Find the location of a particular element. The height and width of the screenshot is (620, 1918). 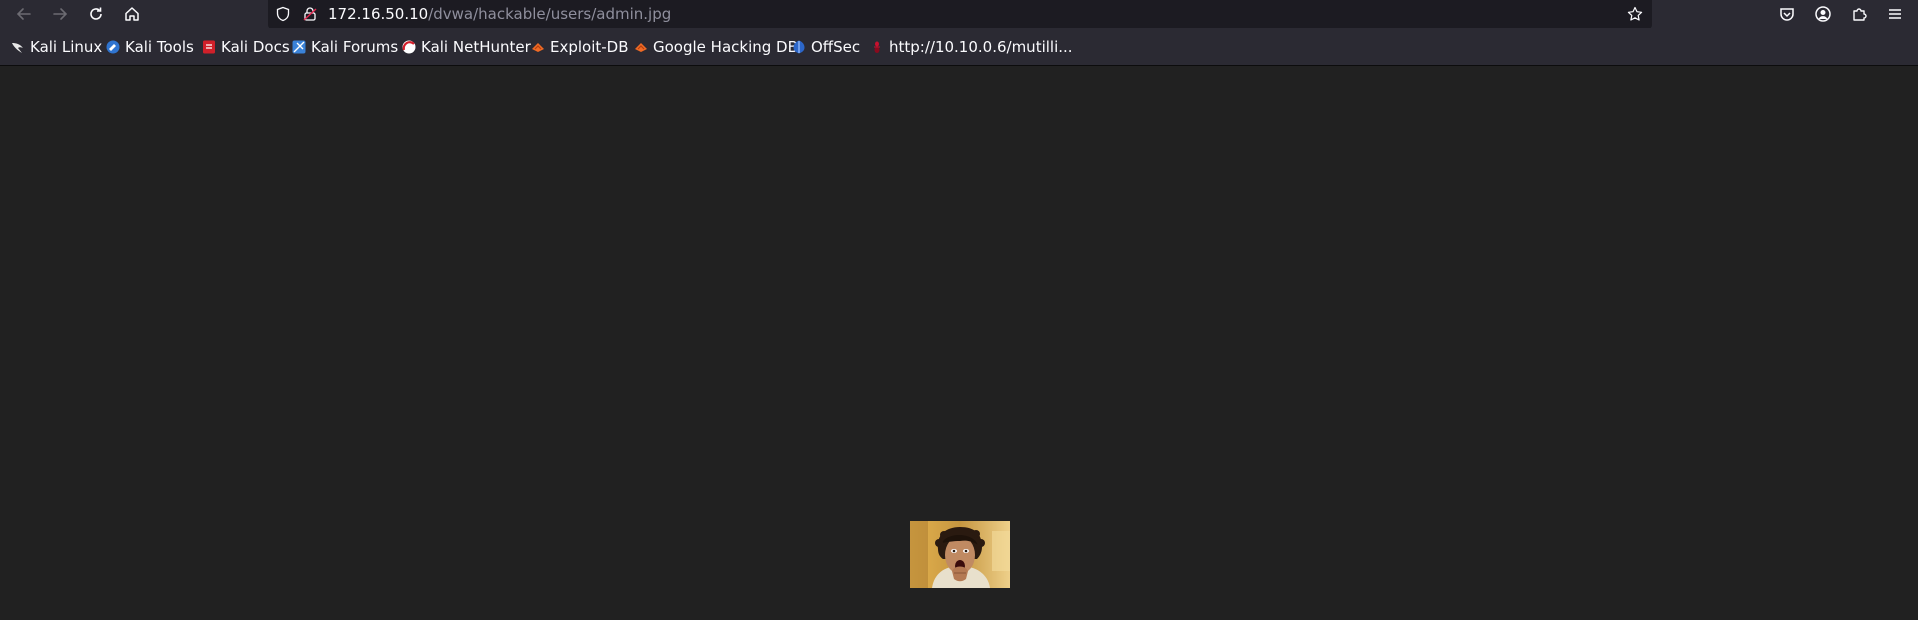

pocket-icon is located at coordinates (1787, 14).